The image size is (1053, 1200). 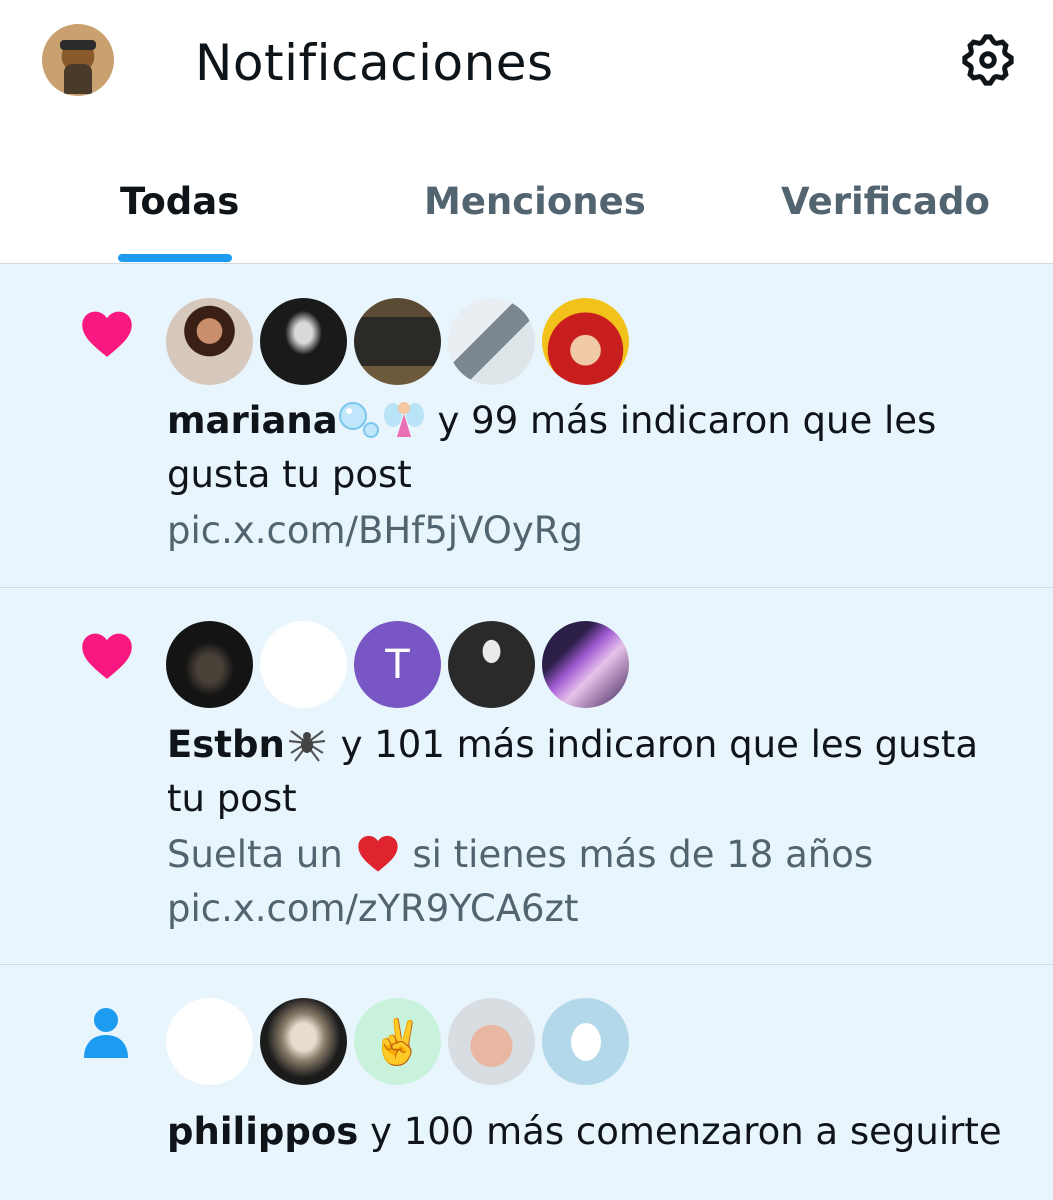 What do you see at coordinates (686, 1131) in the screenshot?
I see `notification-action: y 100 más comenzaron a seguirte` at bounding box center [686, 1131].